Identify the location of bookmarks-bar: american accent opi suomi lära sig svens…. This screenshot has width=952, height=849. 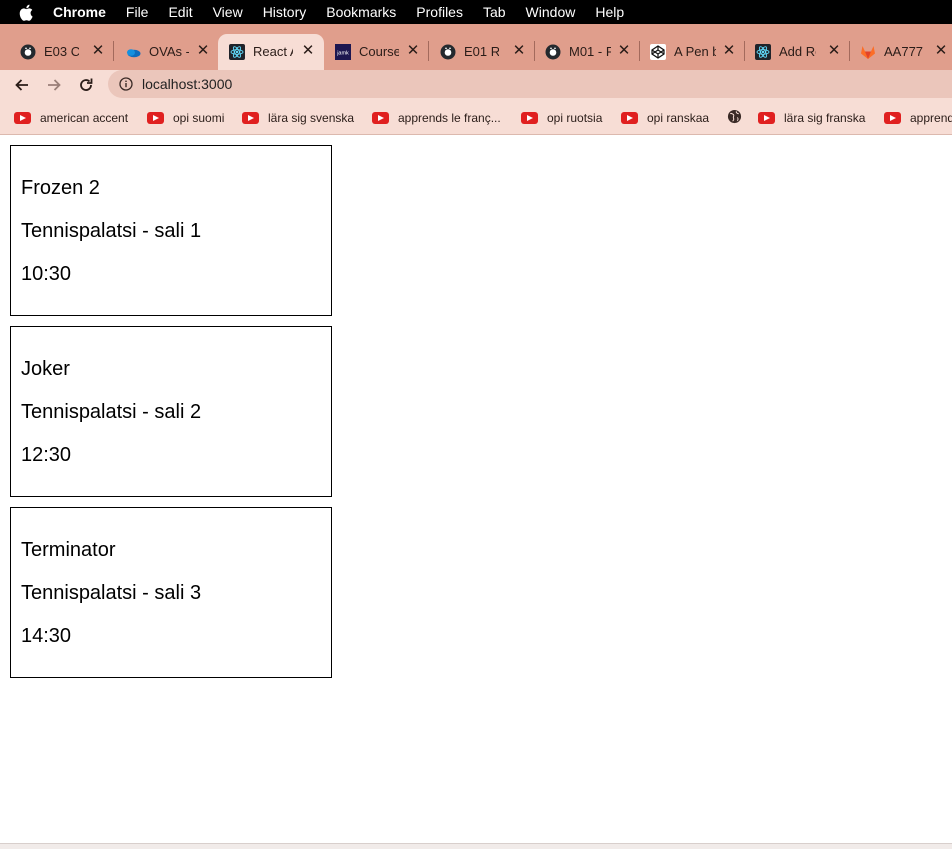
(476, 117).